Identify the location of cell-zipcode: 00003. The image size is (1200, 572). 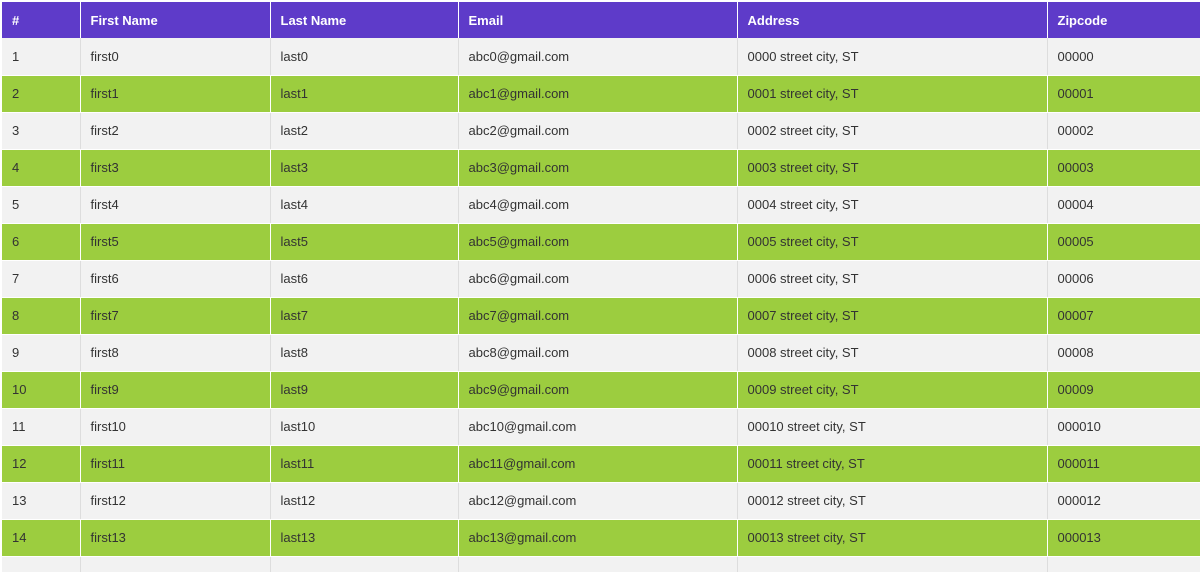
(1123, 168).